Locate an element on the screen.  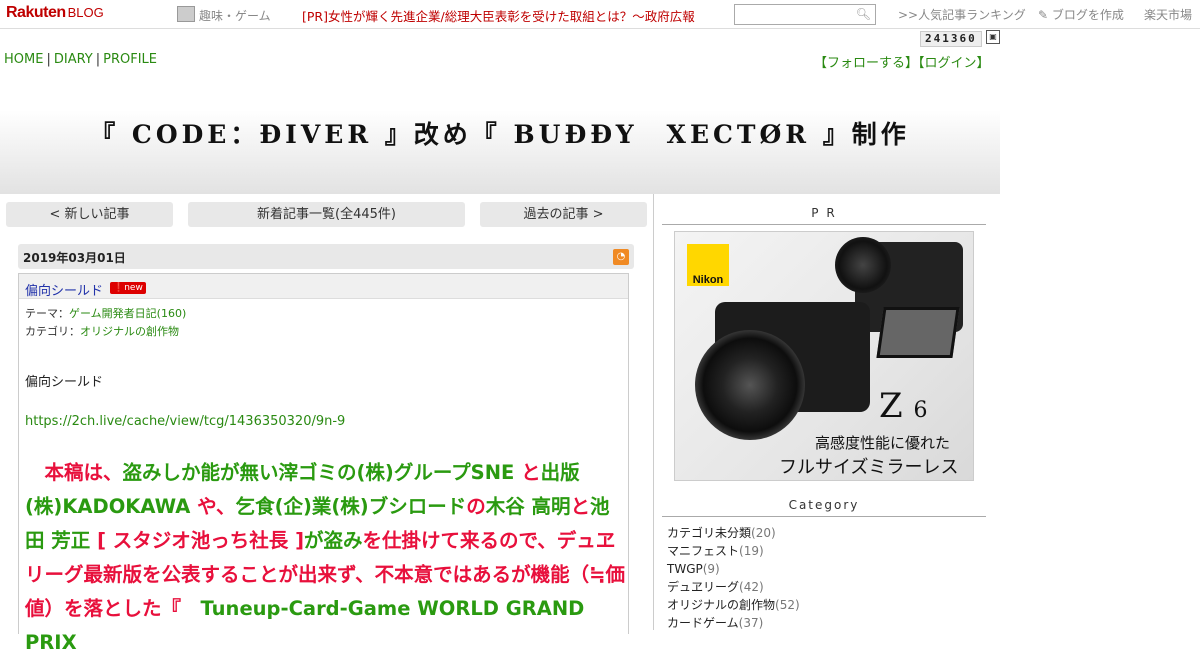
body-seg: 木谷 高明 is located at coordinates (528, 506).